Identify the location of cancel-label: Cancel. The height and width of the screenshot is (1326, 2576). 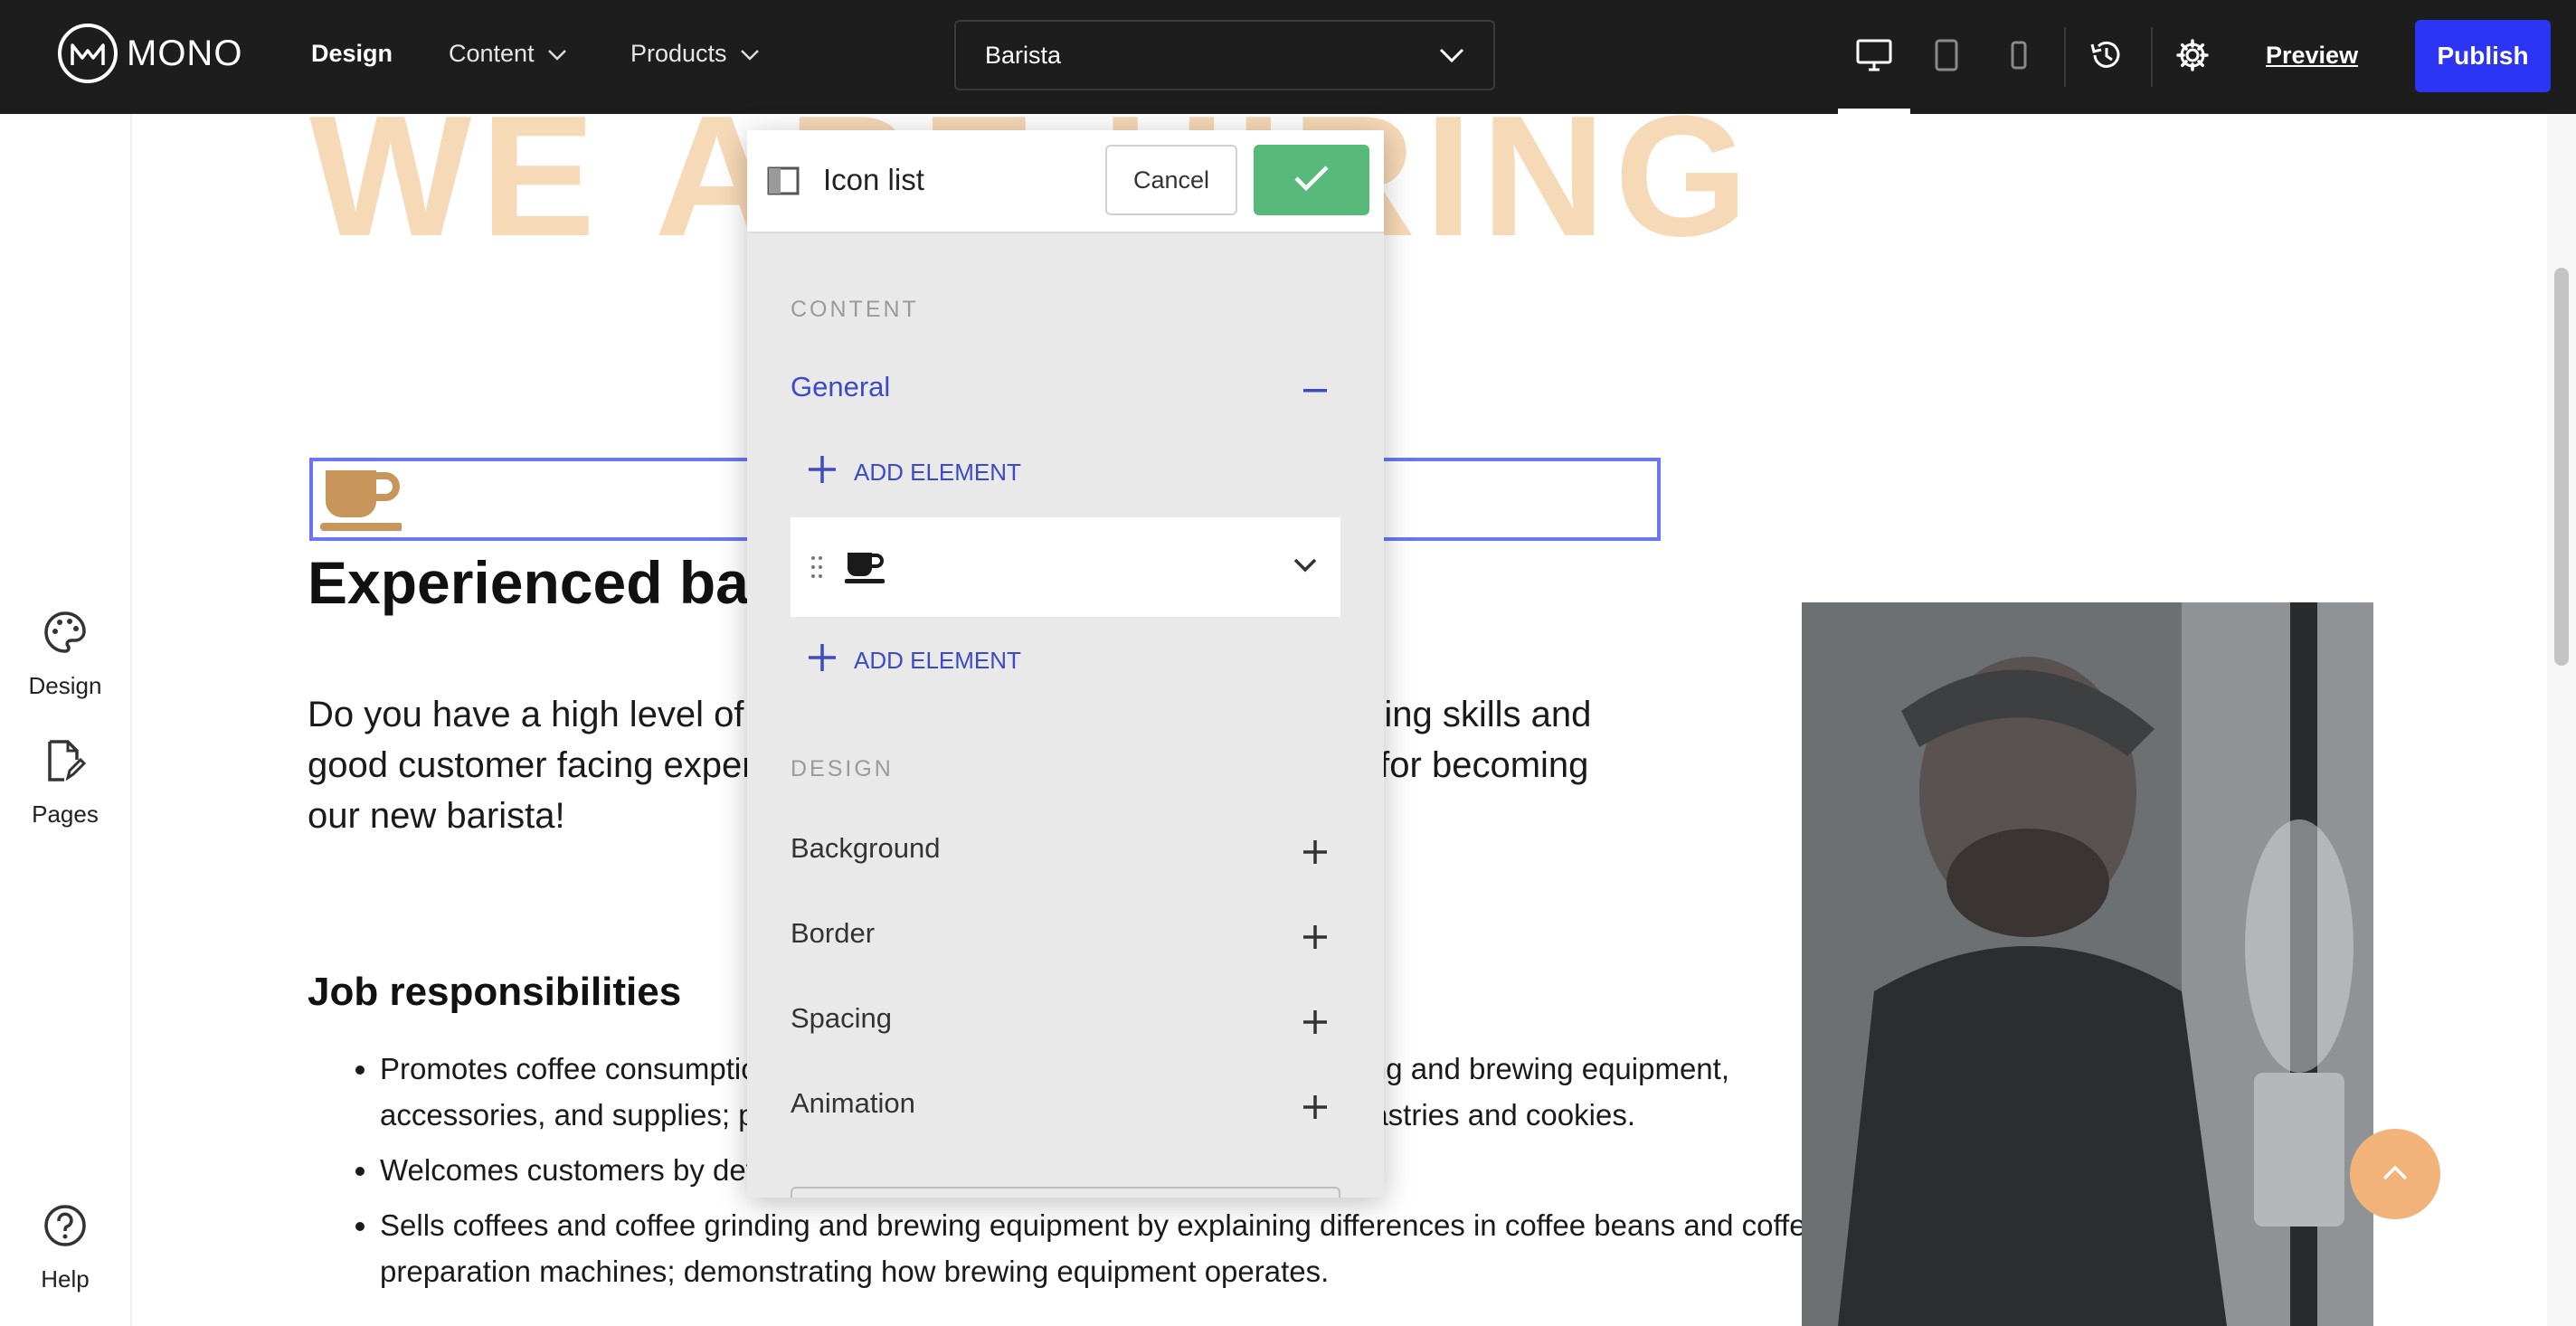
(1171, 180).